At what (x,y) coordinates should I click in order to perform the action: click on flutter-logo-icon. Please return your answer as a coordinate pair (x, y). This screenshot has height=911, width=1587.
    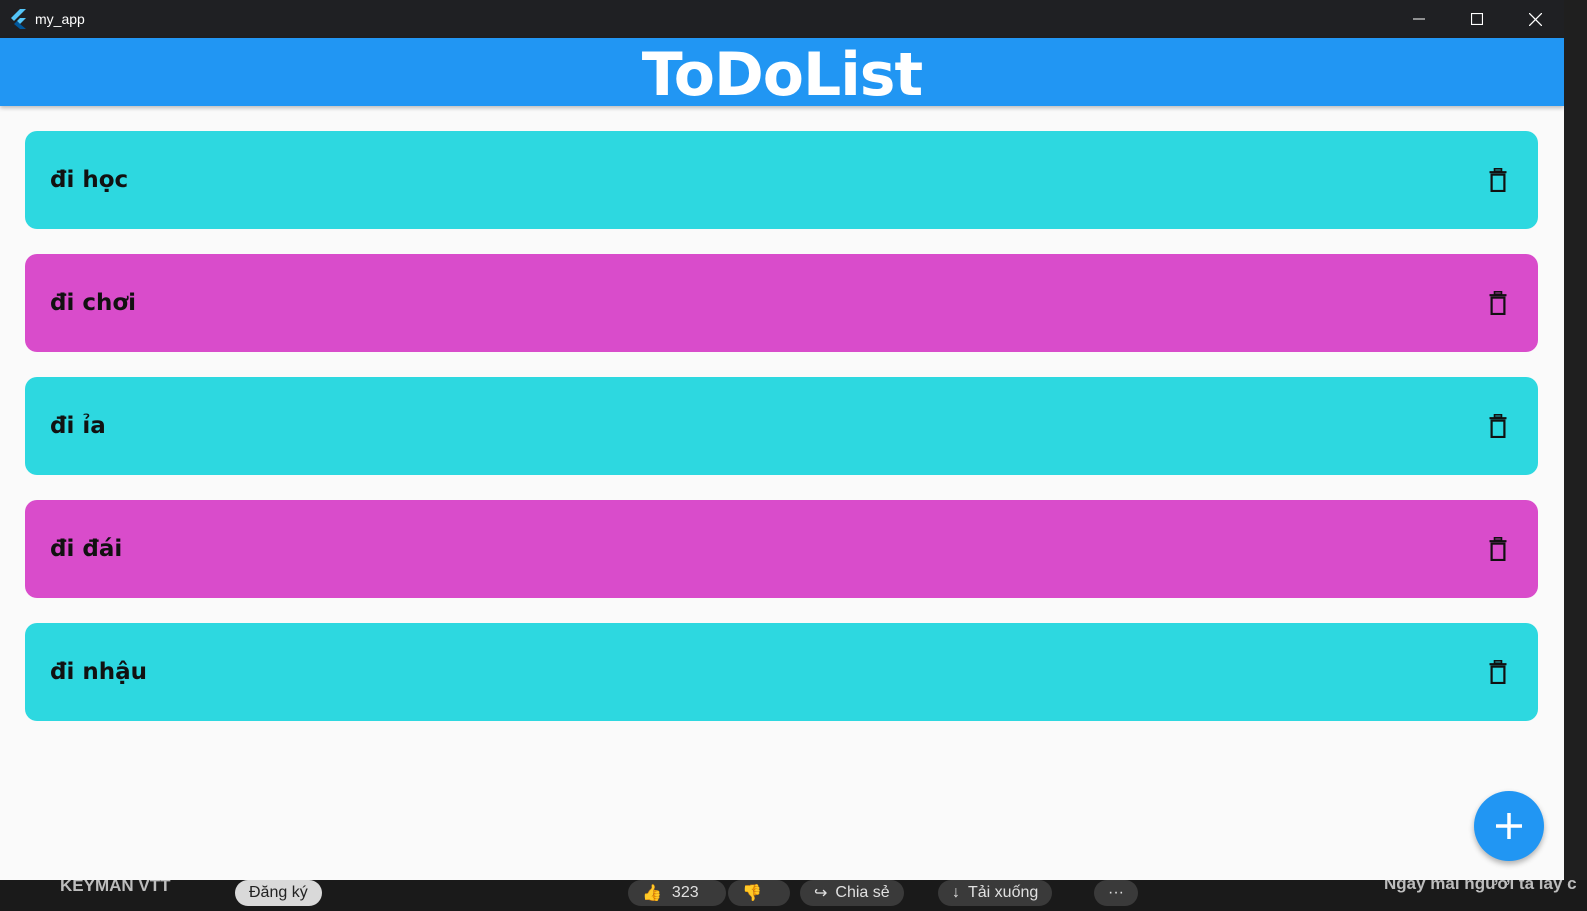
    Looking at the image, I should click on (20, 19).